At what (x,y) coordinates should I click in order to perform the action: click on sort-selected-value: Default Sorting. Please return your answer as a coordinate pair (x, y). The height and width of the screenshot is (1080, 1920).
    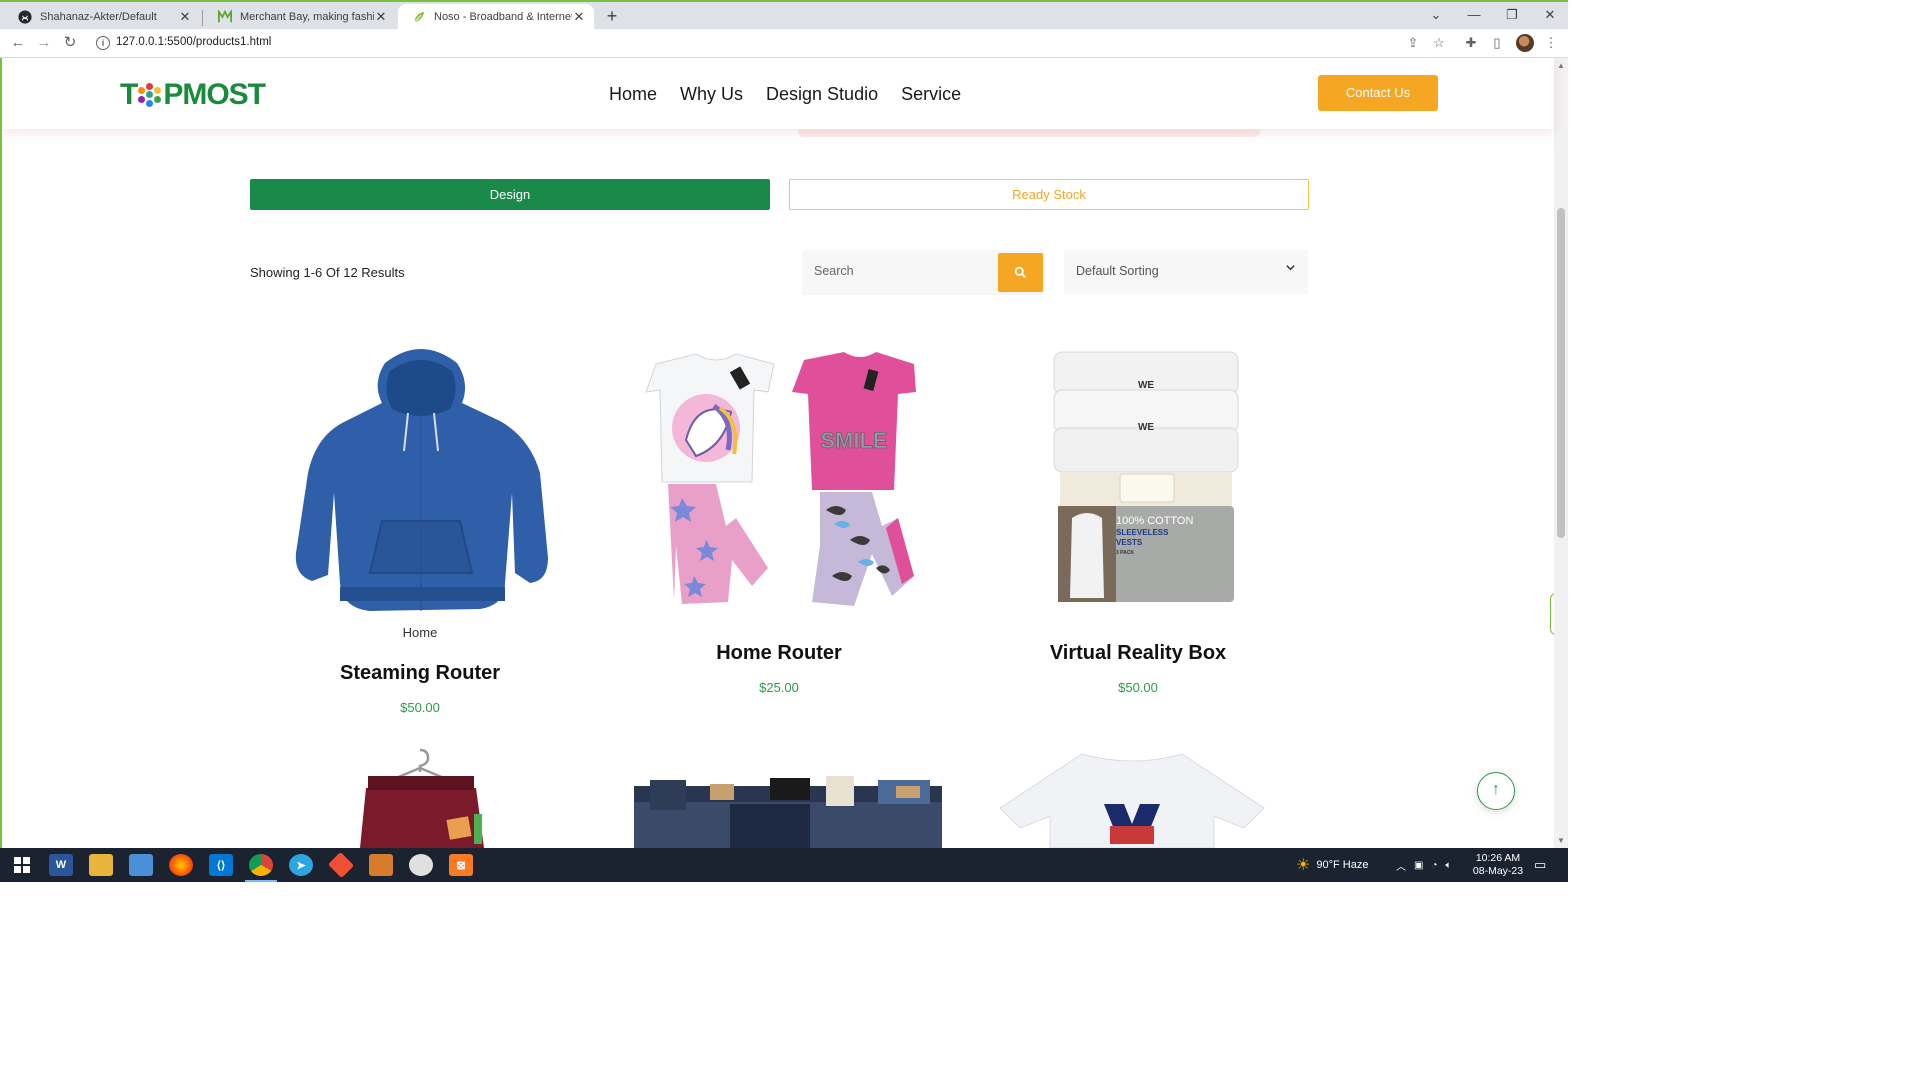
    Looking at the image, I should click on (1117, 271).